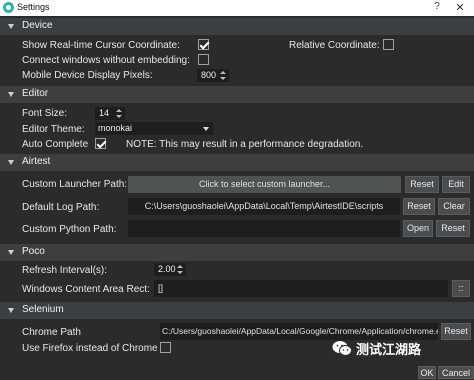  I want to click on launcher-reset-button: Reset, so click(422, 184).